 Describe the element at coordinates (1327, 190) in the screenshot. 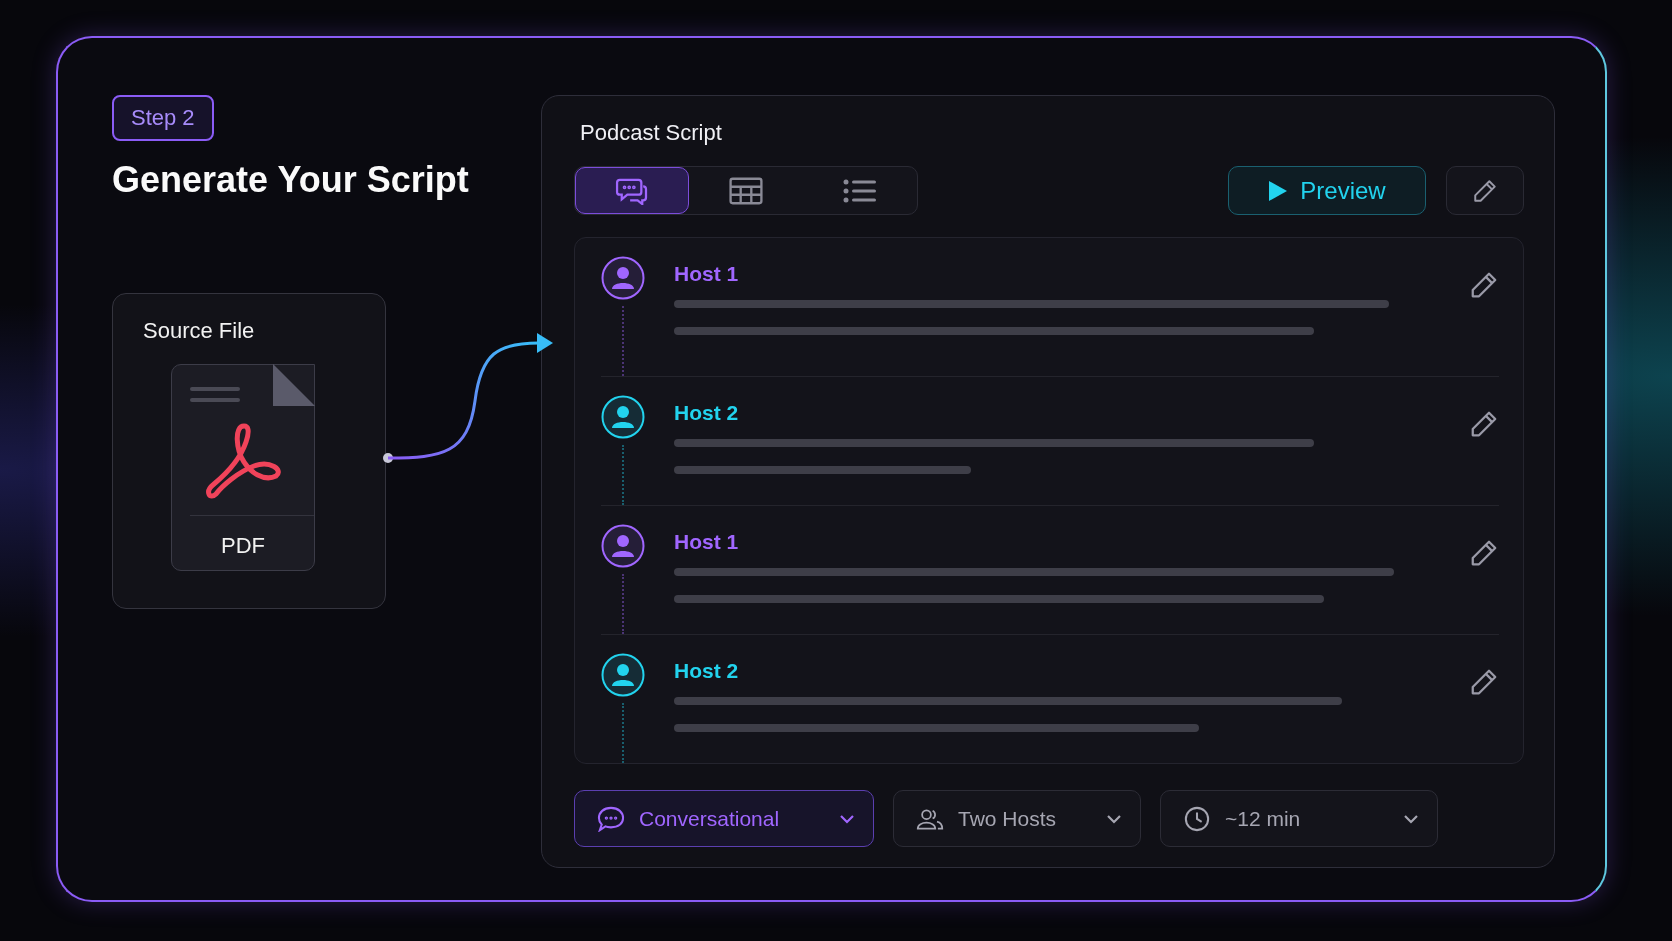

I see `preview-button: Preview` at that location.